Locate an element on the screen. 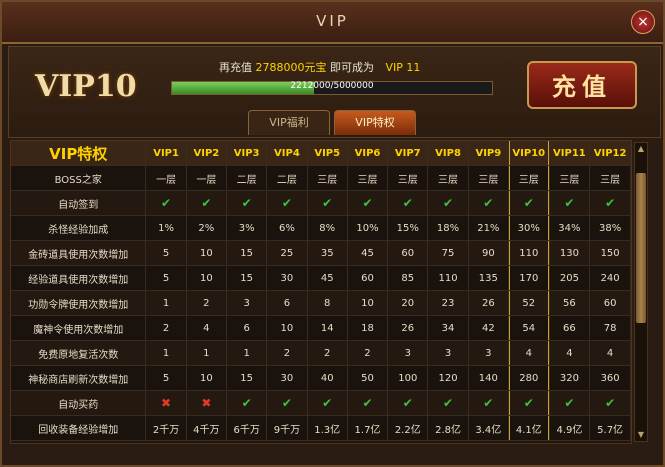 The width and height of the screenshot is (665, 467). table-cell: 25 is located at coordinates (287, 253).